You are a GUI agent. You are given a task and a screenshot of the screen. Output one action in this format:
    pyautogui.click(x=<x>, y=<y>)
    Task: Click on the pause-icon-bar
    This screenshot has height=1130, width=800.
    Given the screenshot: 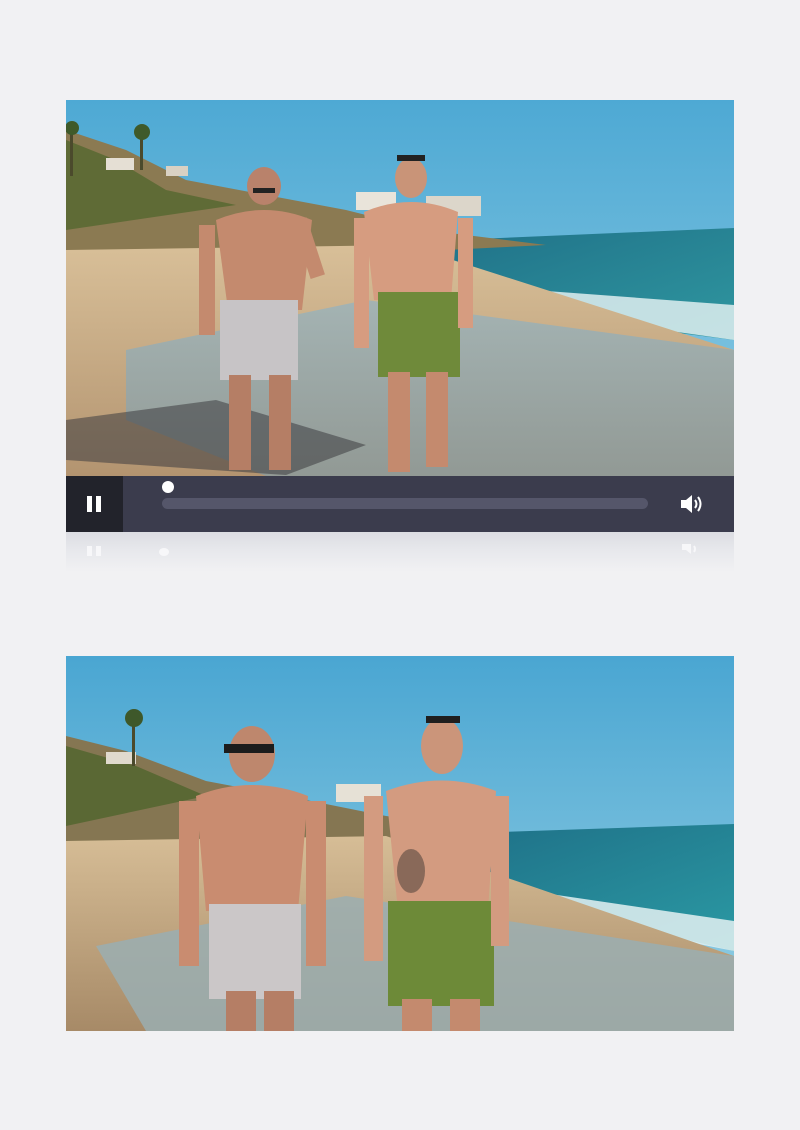 What is the action you would take?
    pyautogui.click(x=98, y=504)
    